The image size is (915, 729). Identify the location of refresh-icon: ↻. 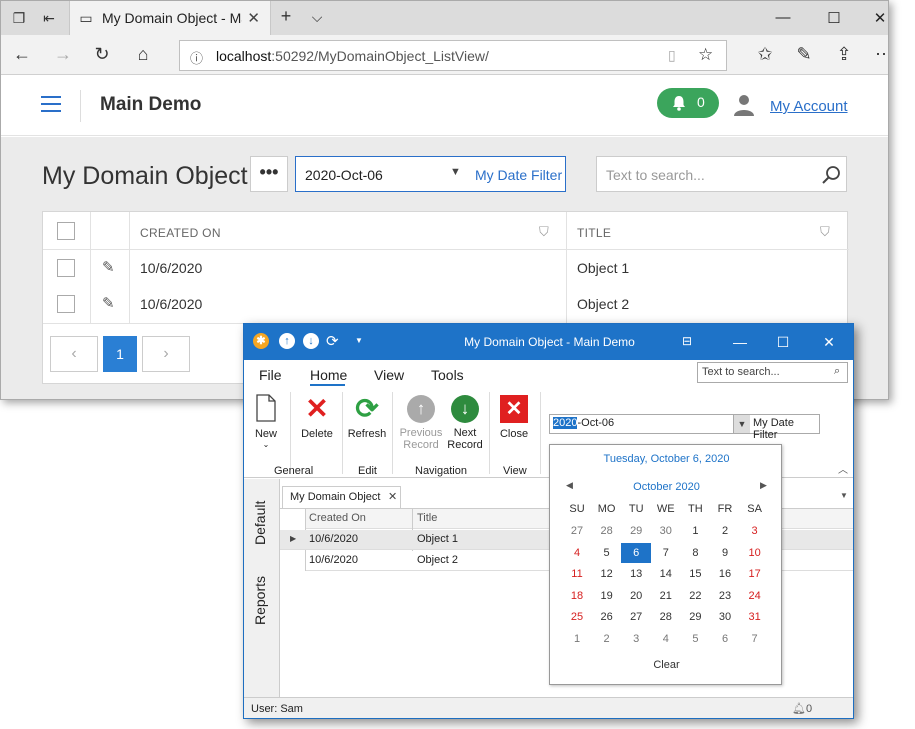
(102, 54).